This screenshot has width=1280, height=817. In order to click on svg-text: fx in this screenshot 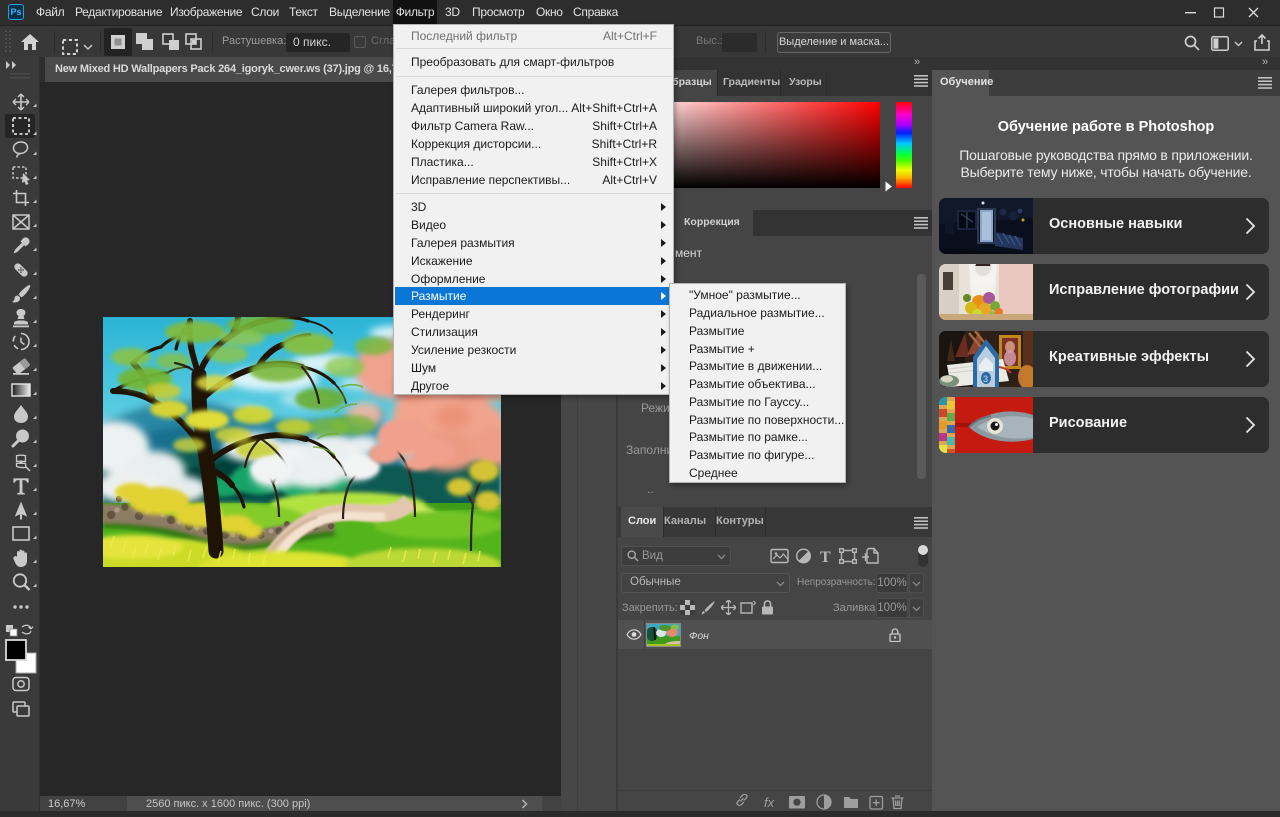, I will do `click(769, 802)`.